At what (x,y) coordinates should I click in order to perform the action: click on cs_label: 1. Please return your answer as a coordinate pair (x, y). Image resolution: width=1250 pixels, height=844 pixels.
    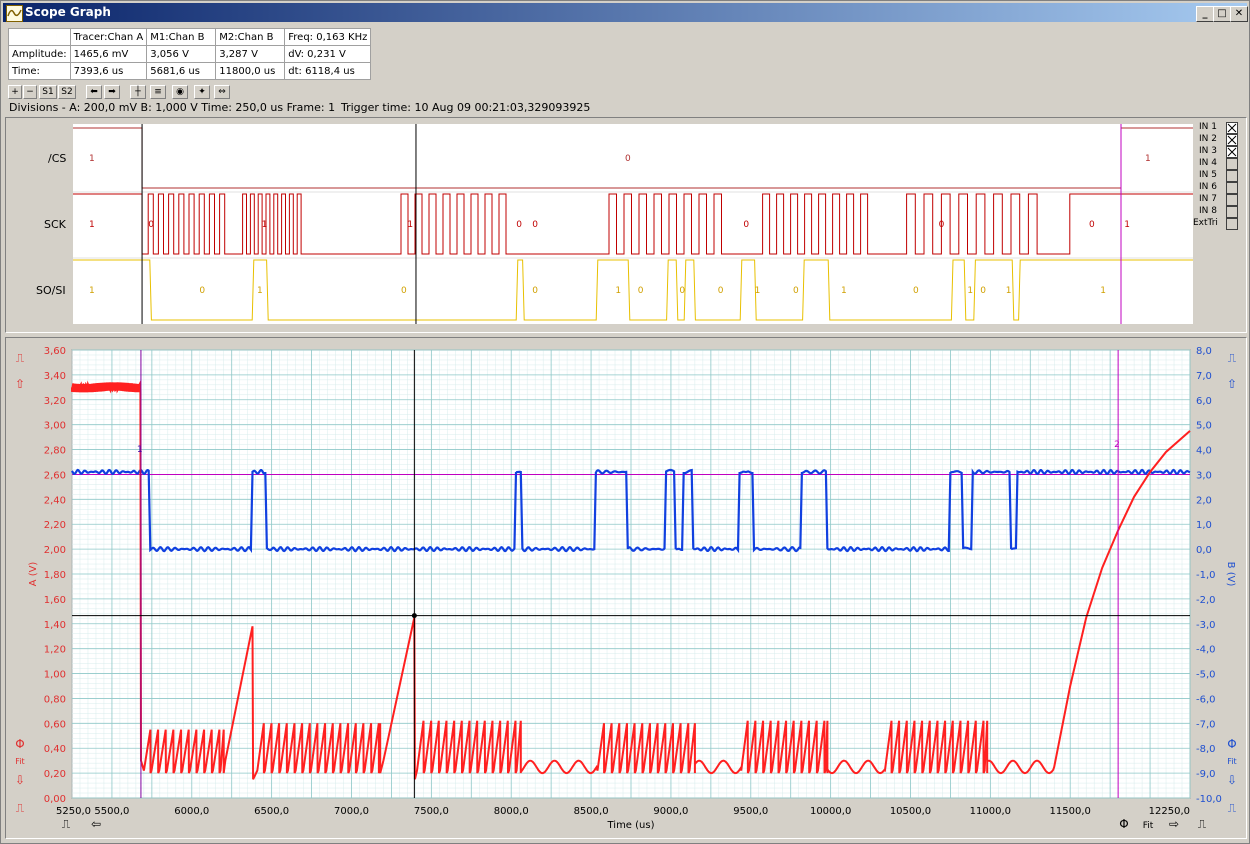
    Looking at the image, I should click on (1148, 159).